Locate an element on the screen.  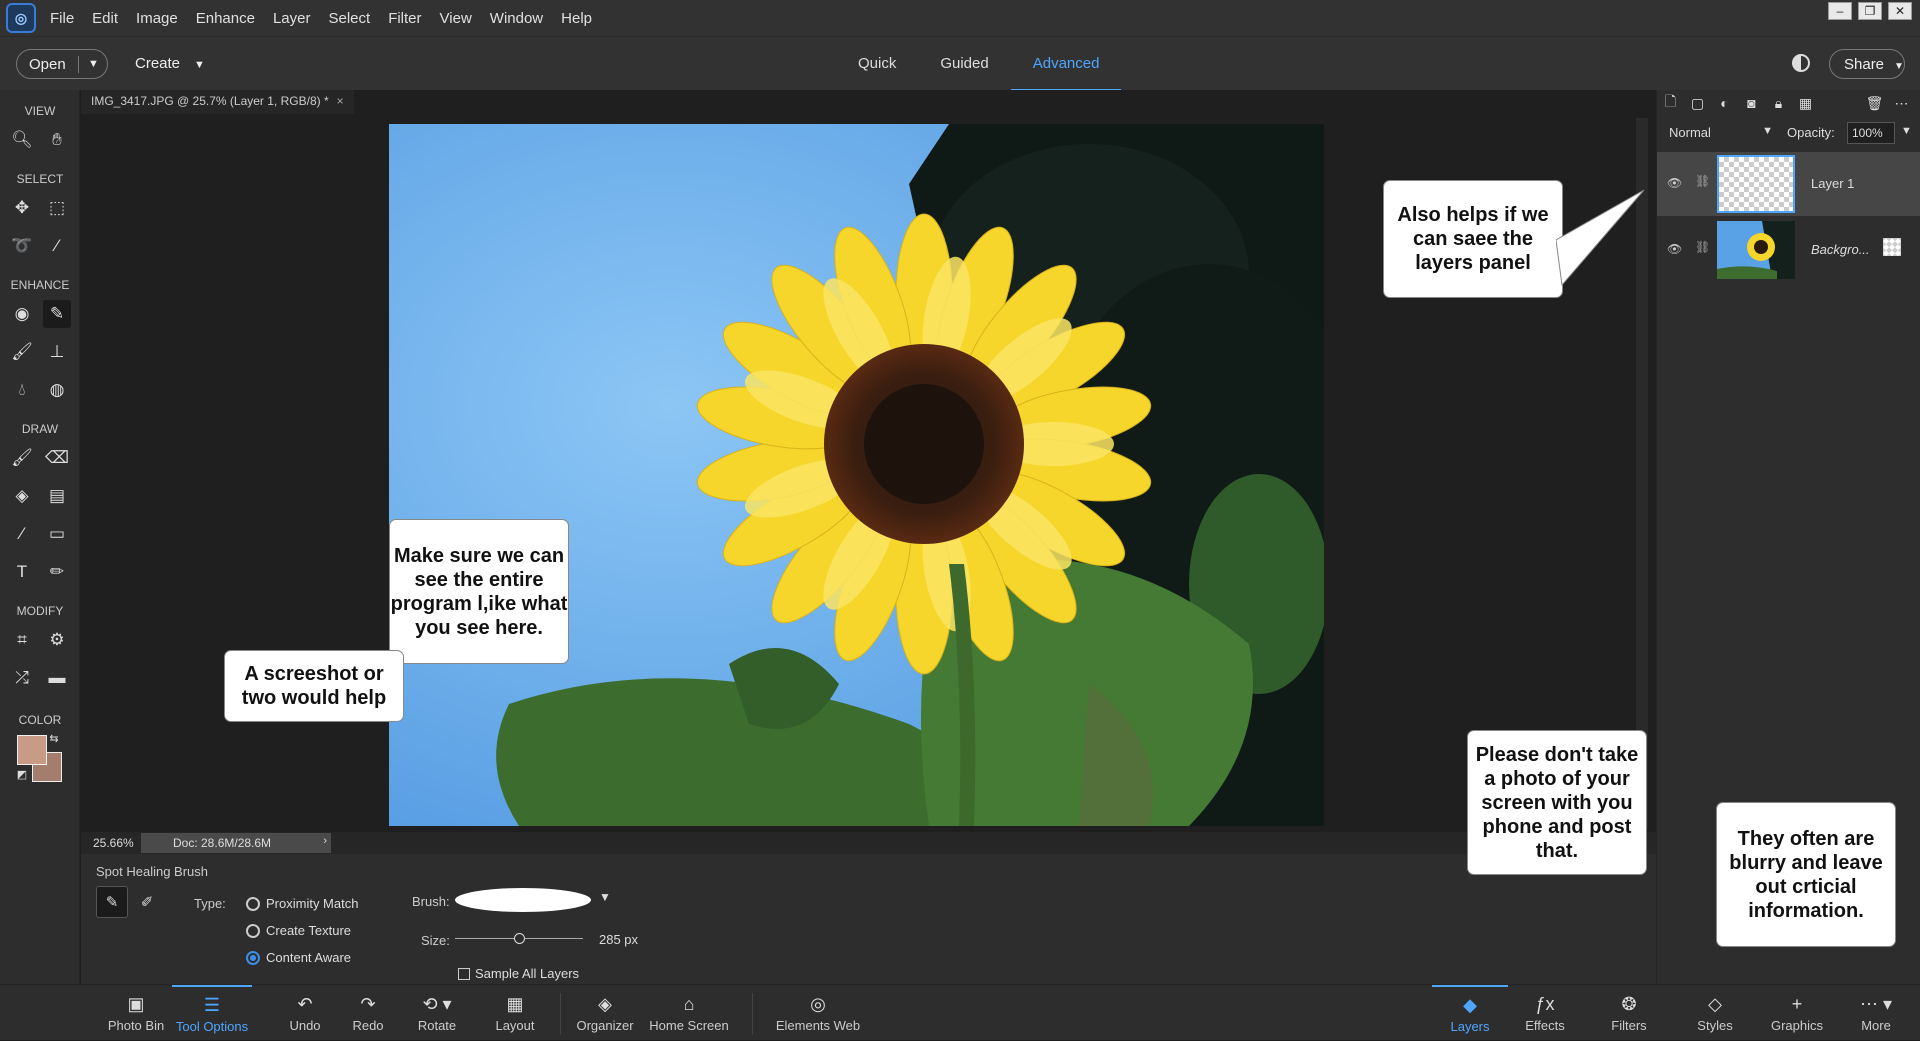
graphics-label: Graphics is located at coordinates (1797, 1025).